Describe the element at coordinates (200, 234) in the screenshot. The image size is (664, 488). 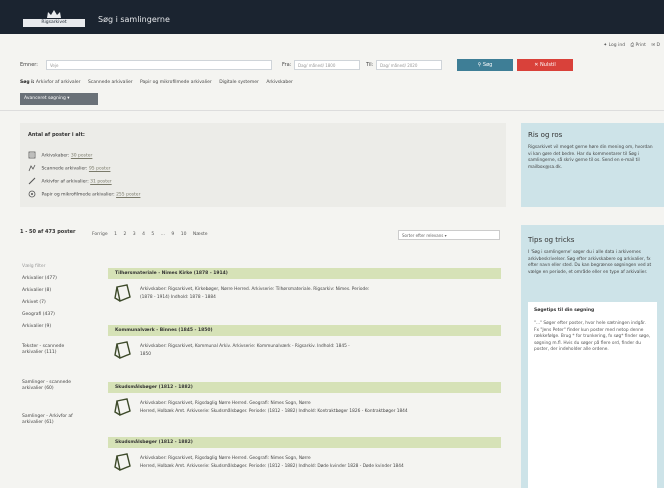
I see `pager-next: Næste` at that location.